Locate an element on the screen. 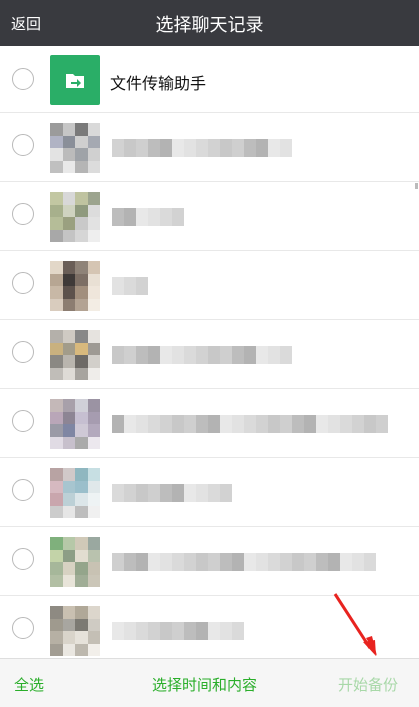 Image resolution: width=419 pixels, height=707 pixels. scrollbar is located at coordinates (416, 186).